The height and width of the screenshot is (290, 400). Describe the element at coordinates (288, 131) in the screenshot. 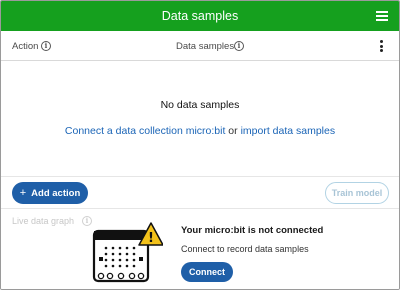

I see `import-samples-link: import data samples` at that location.